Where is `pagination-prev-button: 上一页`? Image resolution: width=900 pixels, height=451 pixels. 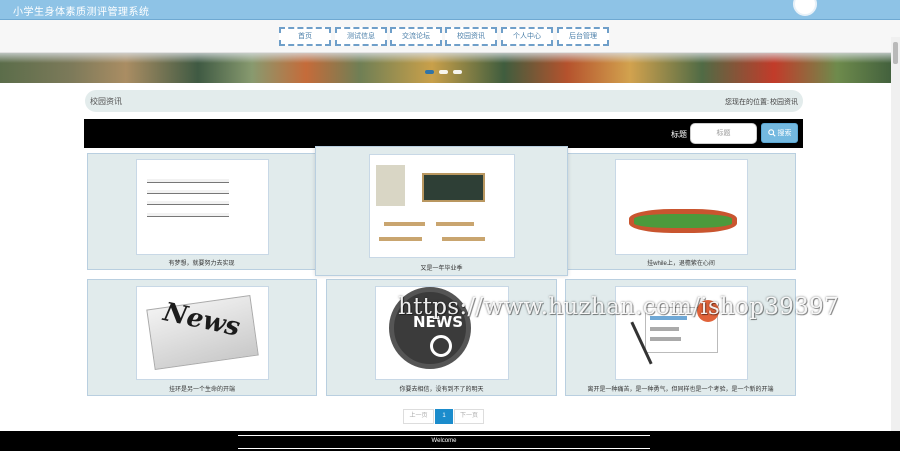 pagination-prev-button: 上一页 is located at coordinates (418, 416).